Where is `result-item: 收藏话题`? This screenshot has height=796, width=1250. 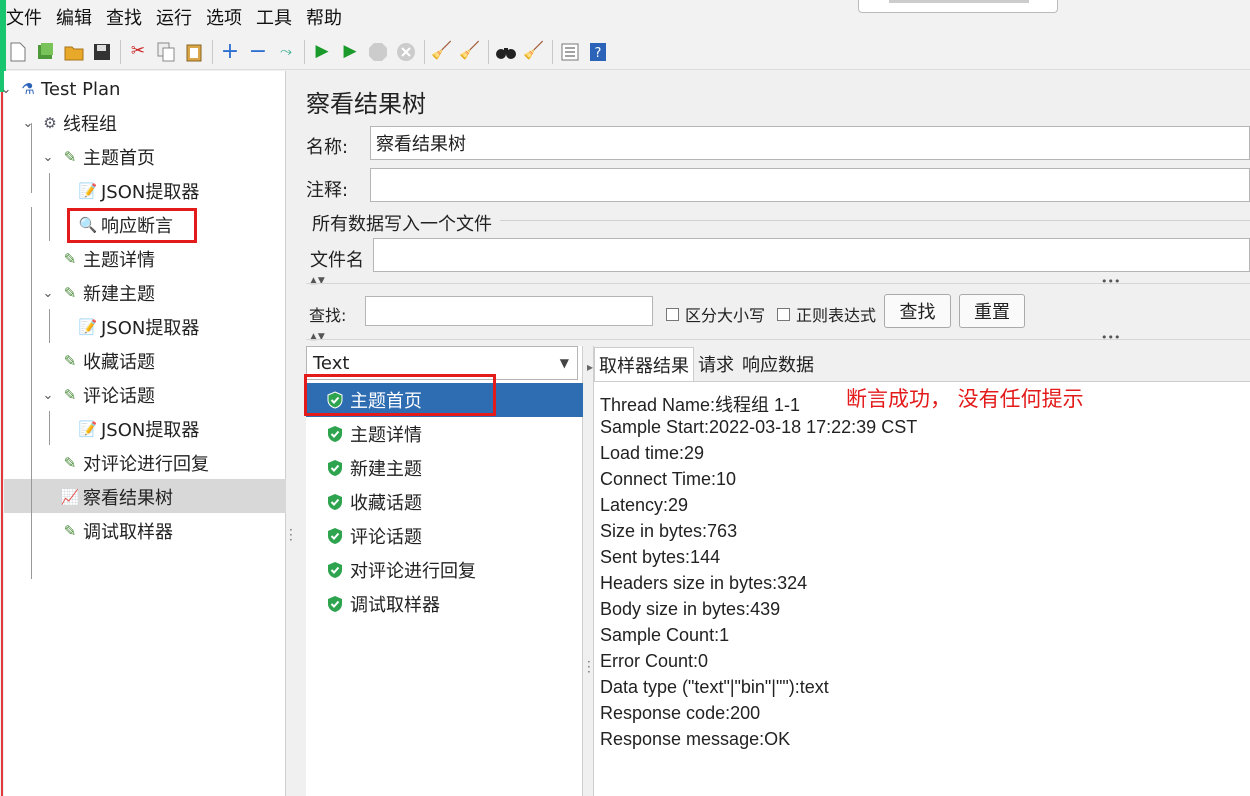
result-item: 收藏话题 is located at coordinates (444, 502).